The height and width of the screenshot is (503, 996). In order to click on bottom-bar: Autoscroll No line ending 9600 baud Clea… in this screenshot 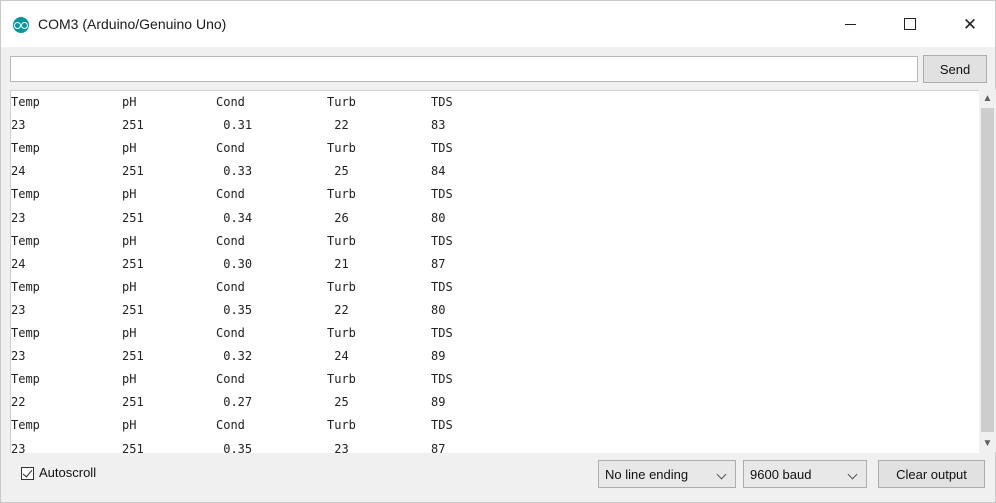, I will do `click(498, 479)`.